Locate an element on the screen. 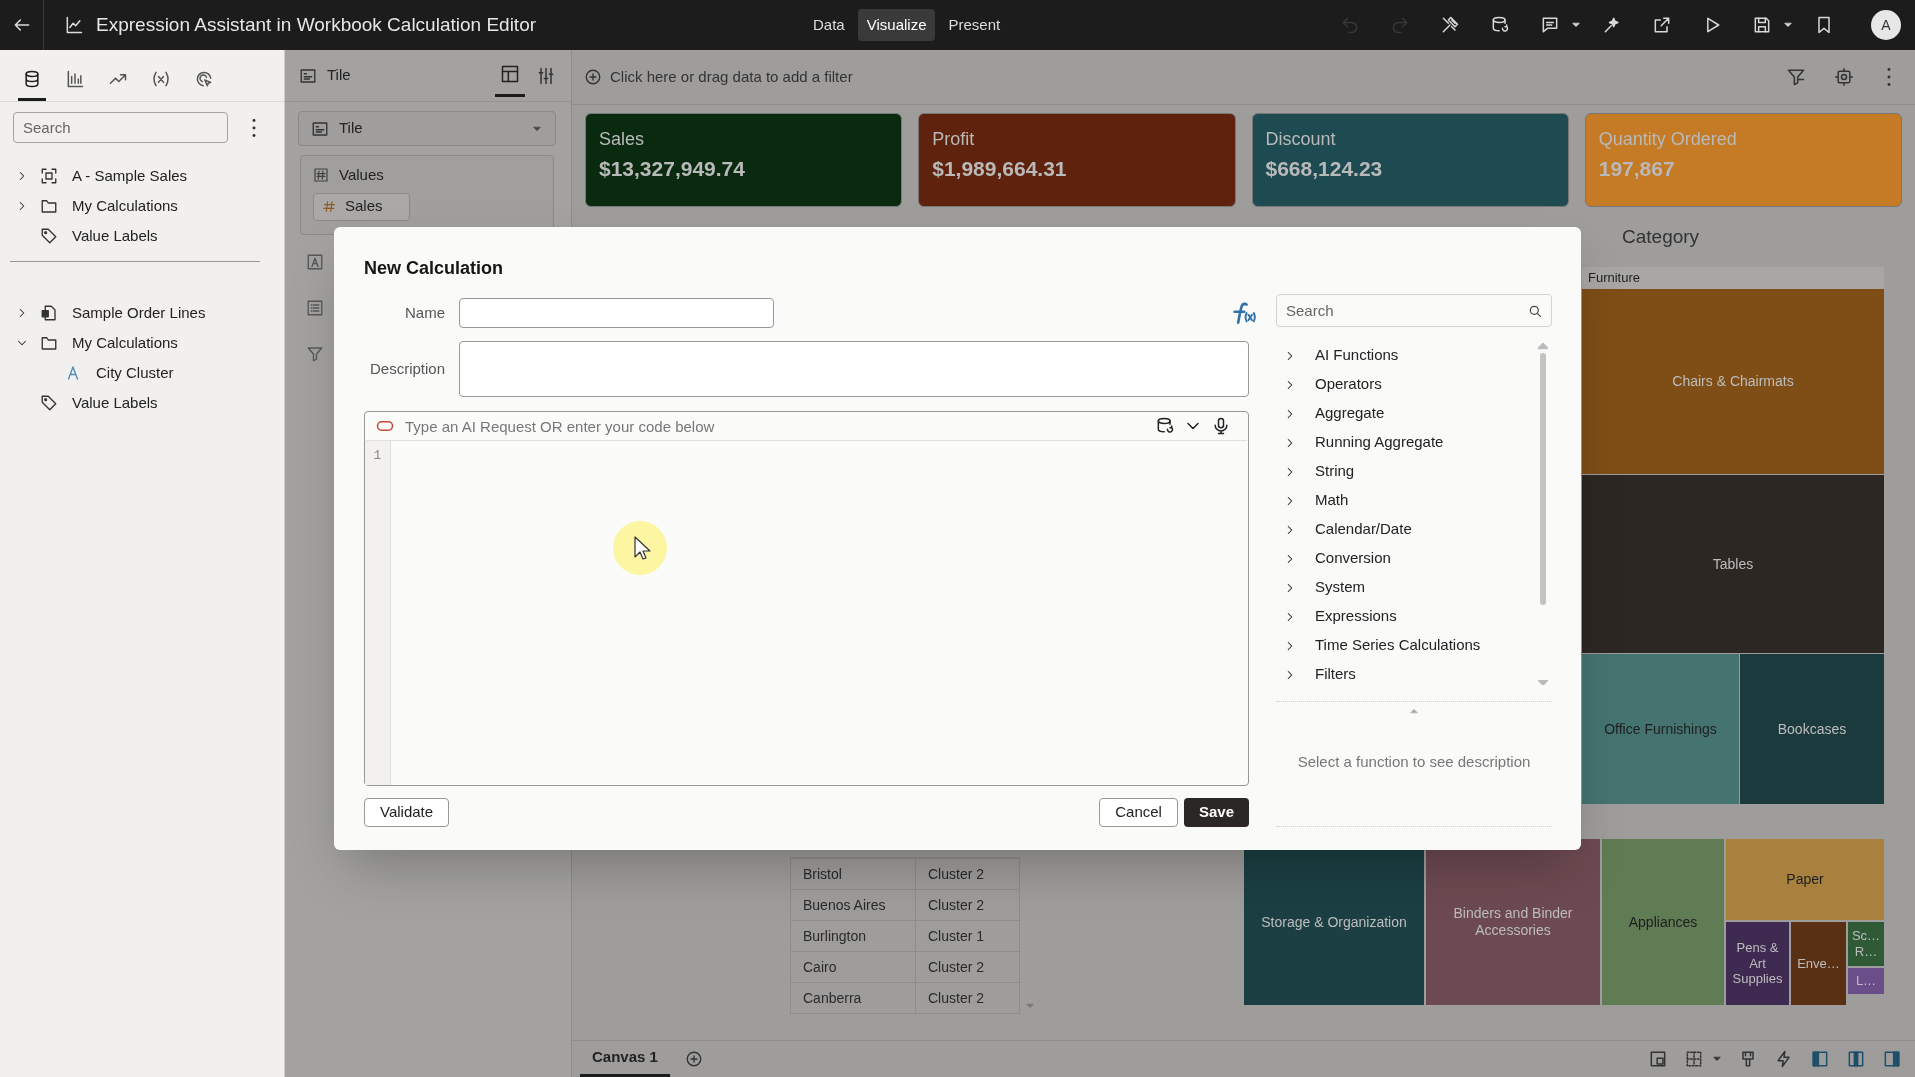  redo-icon is located at coordinates (1400, 25).